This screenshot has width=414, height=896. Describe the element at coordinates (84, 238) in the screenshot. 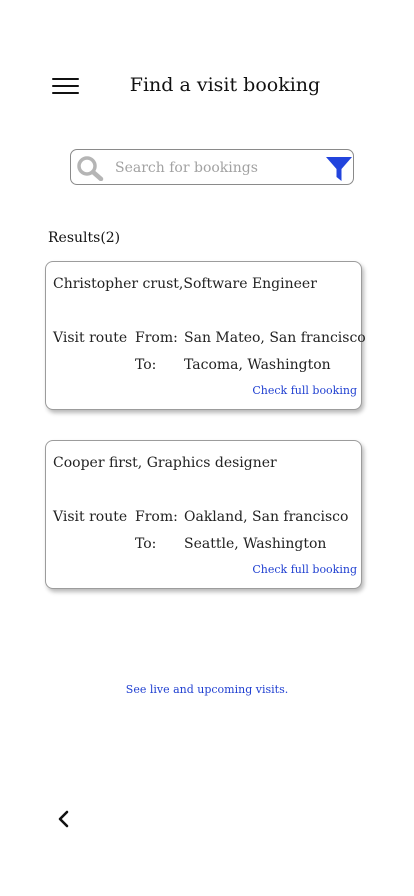

I see `results-count: Results(2)` at that location.